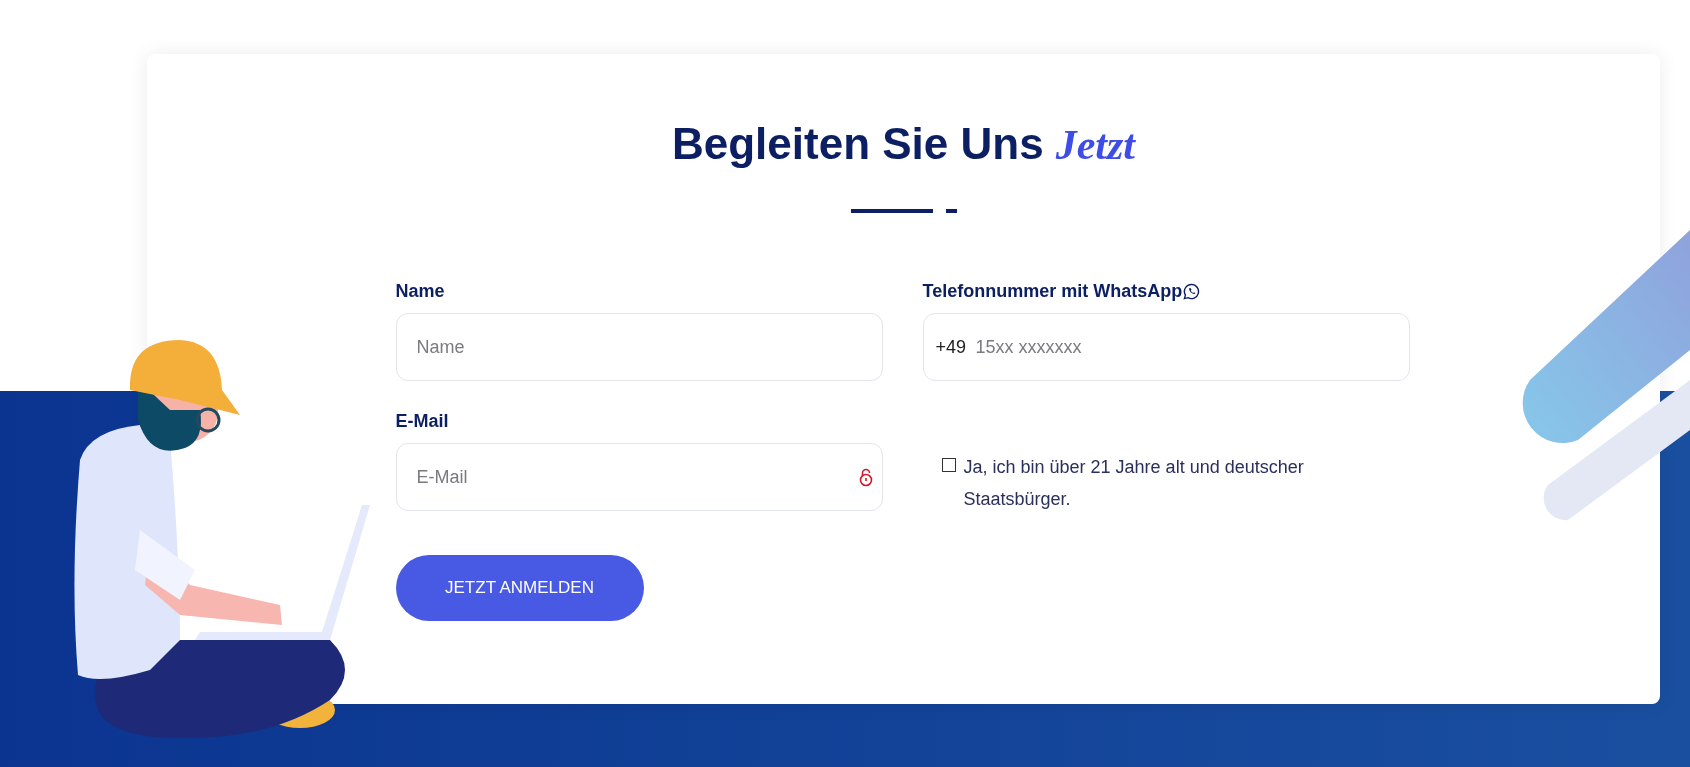  Describe the element at coordinates (639, 477) in the screenshot. I see `email-field: E-Mail` at that location.